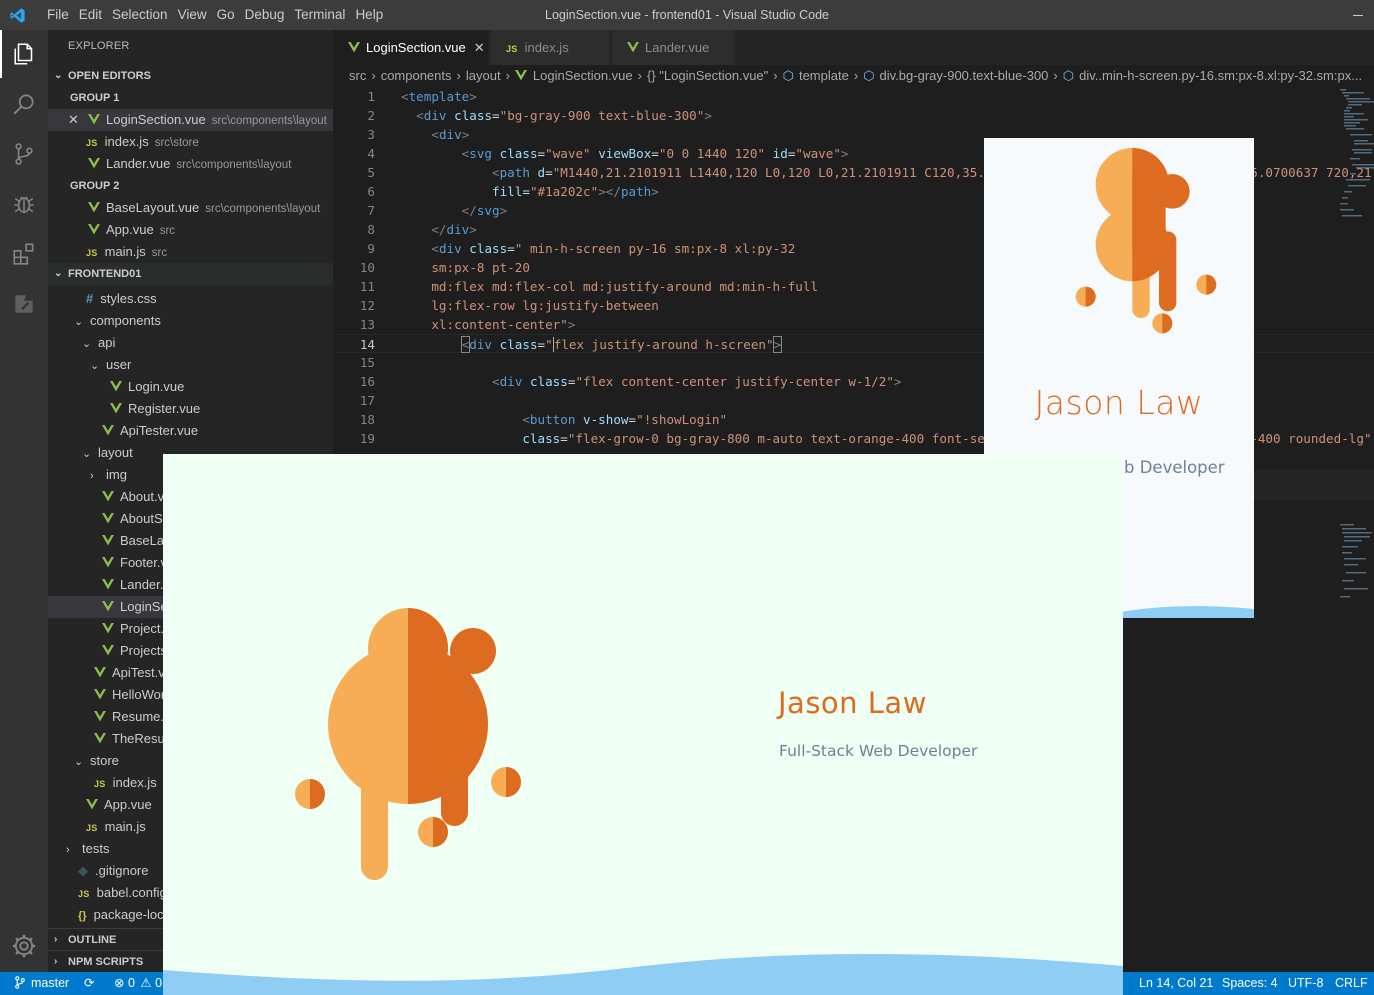  What do you see at coordinates (369, 15) in the screenshot?
I see `menu-help: Help` at bounding box center [369, 15].